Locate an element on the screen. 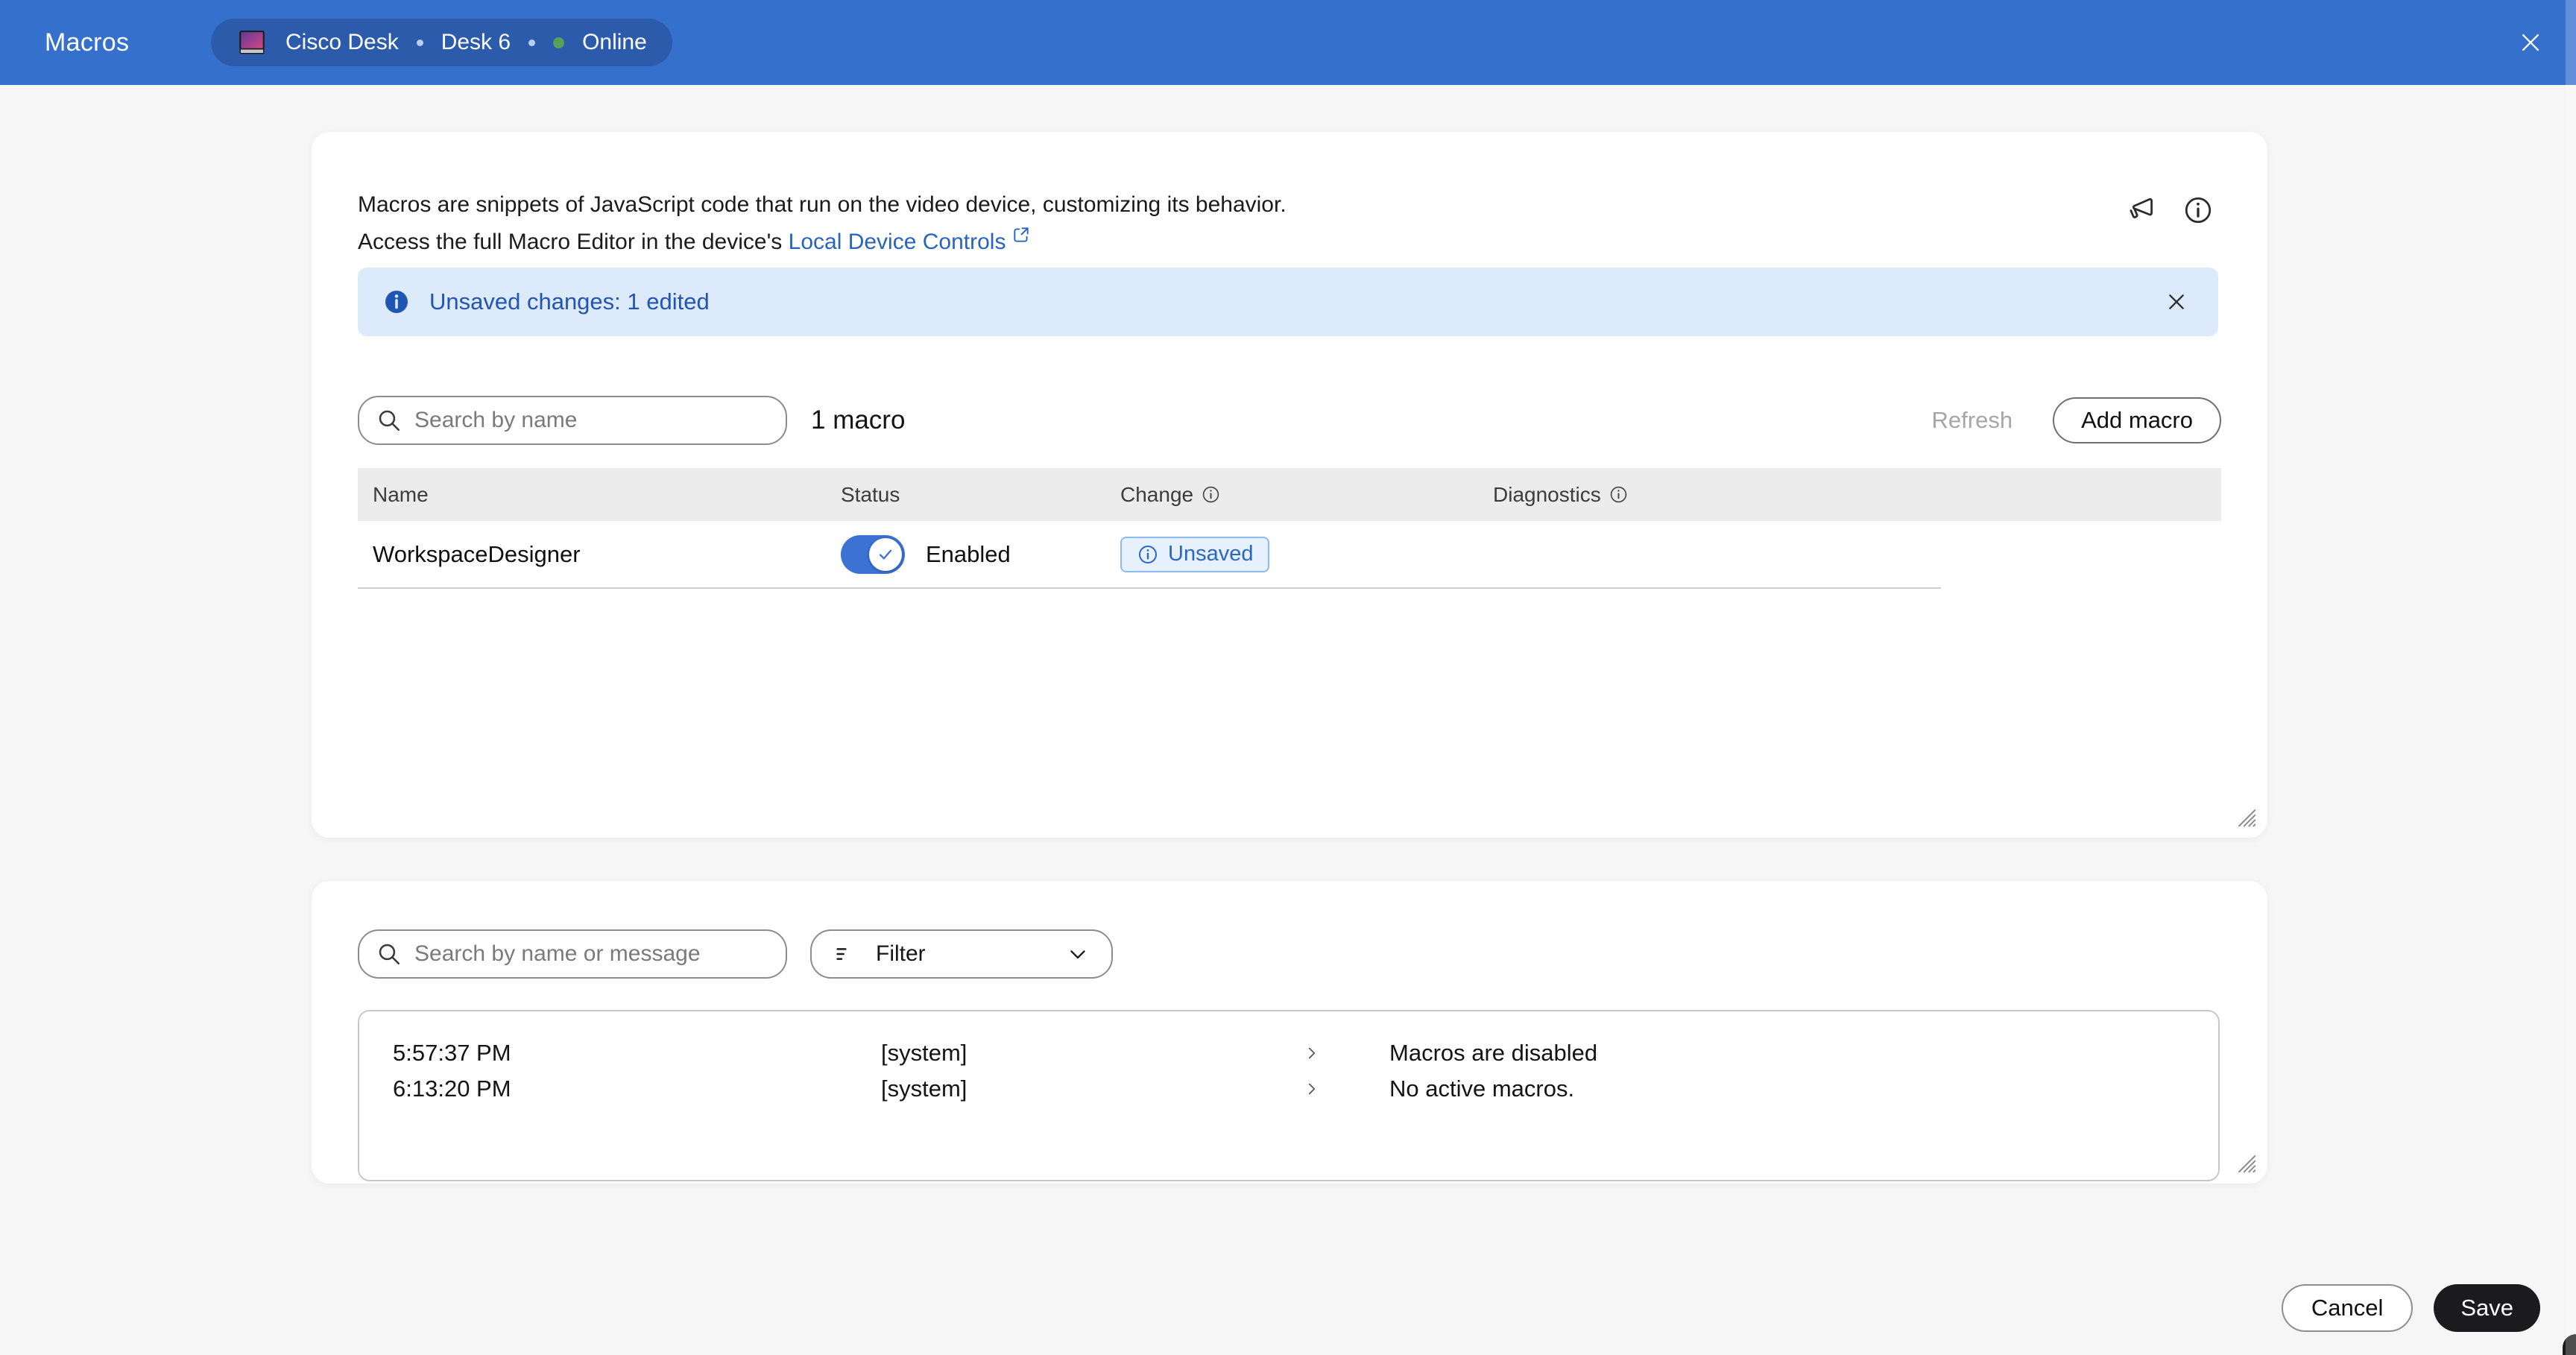 Image resolution: width=2576 pixels, height=1355 pixels. filter-dropdown: Filter is located at coordinates (961, 954).